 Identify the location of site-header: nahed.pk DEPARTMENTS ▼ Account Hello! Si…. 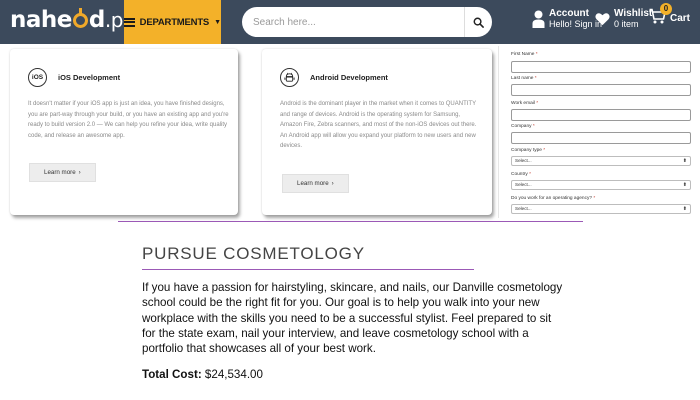
(350, 22).